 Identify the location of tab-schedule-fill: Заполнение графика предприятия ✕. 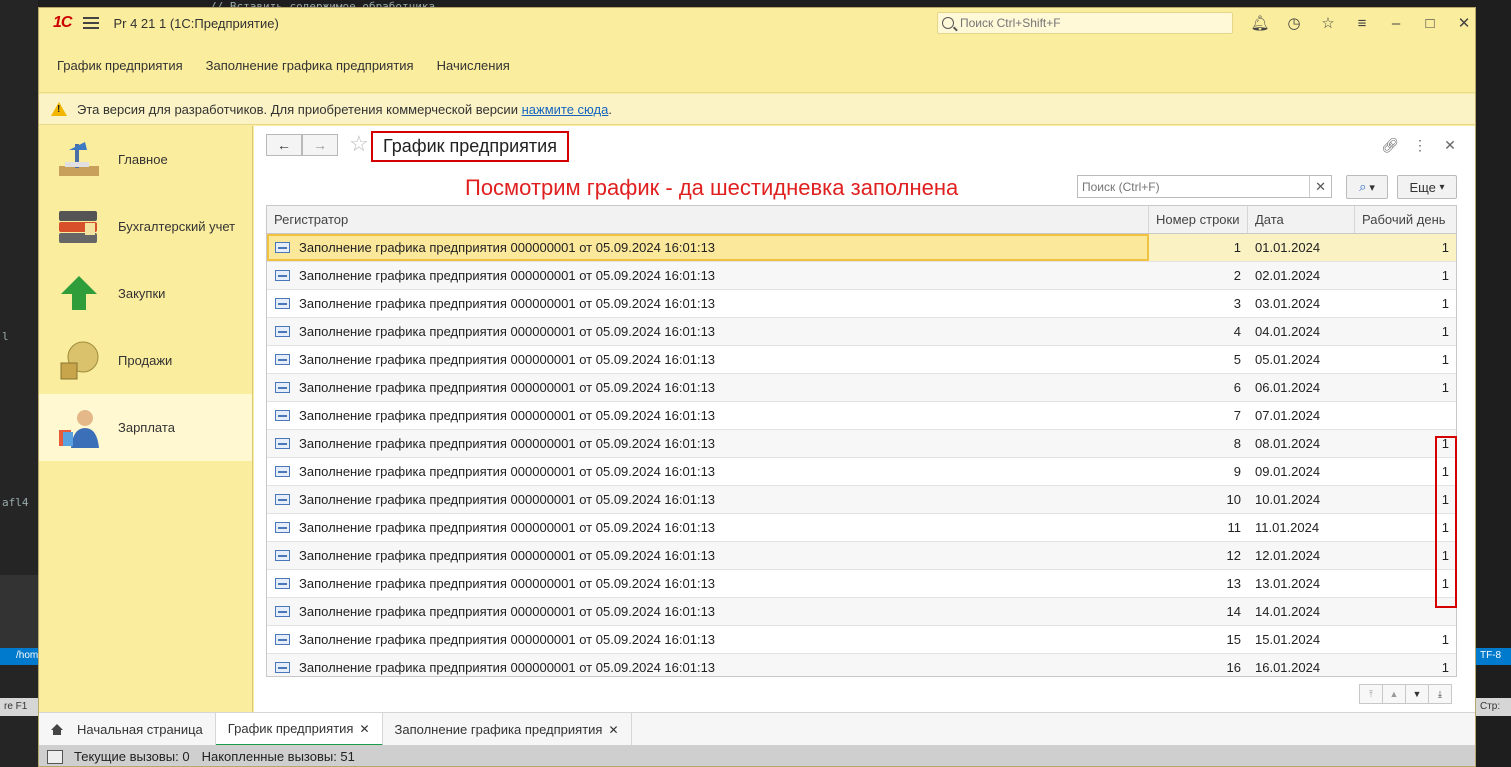
(507, 729).